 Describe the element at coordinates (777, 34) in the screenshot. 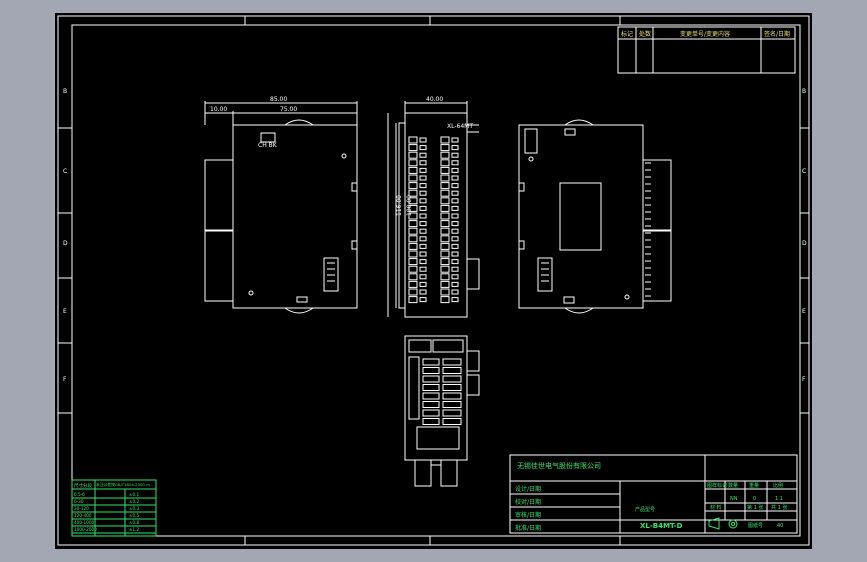

I see `revision-header: 签名/日期` at that location.